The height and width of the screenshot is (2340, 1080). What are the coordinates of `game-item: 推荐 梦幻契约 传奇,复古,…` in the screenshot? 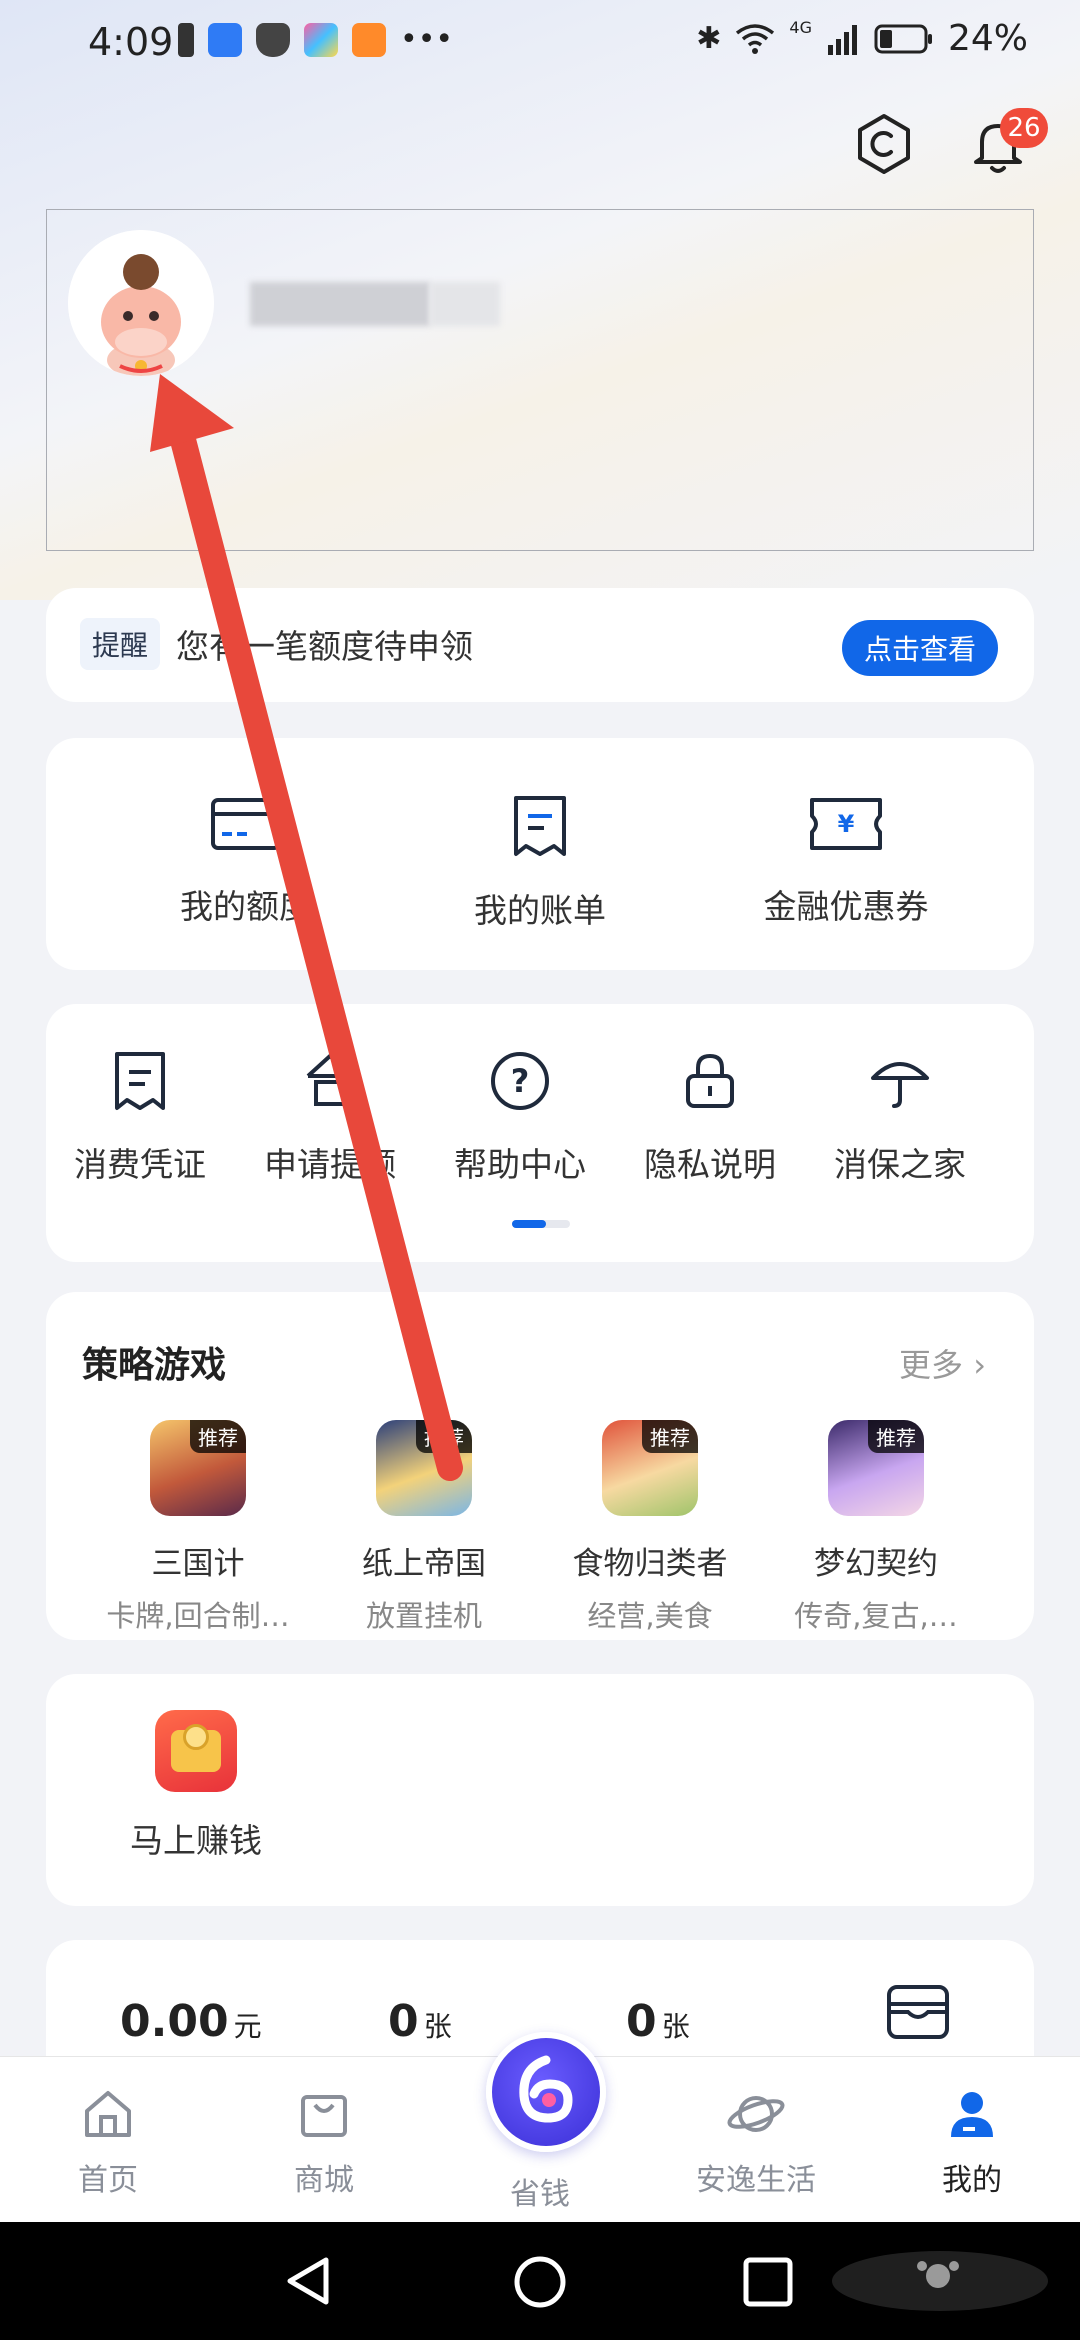 It's located at (876, 1527).